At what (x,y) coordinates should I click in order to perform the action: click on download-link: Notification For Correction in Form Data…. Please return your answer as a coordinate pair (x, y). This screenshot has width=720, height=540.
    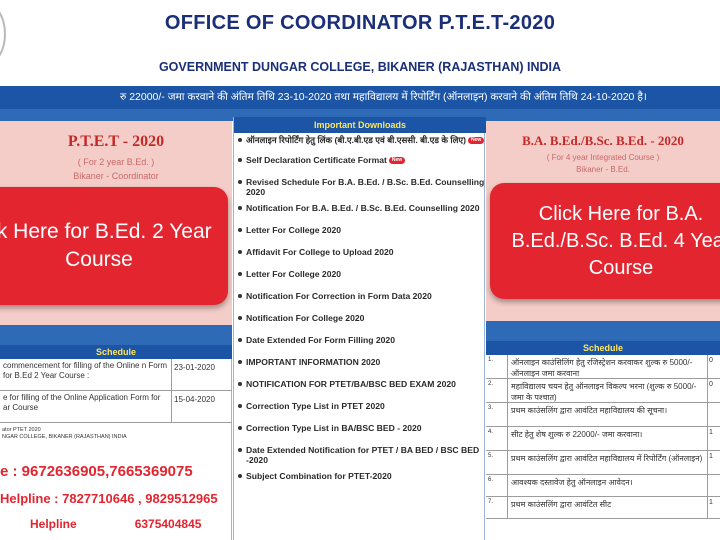
    Looking at the image, I should click on (361, 296).